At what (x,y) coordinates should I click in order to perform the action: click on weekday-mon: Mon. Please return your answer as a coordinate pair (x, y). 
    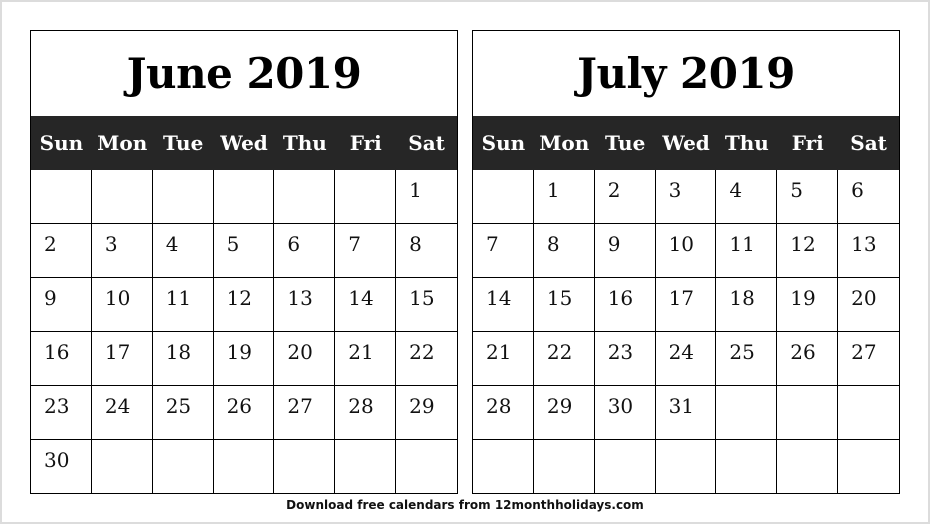
    Looking at the image, I should click on (122, 143).